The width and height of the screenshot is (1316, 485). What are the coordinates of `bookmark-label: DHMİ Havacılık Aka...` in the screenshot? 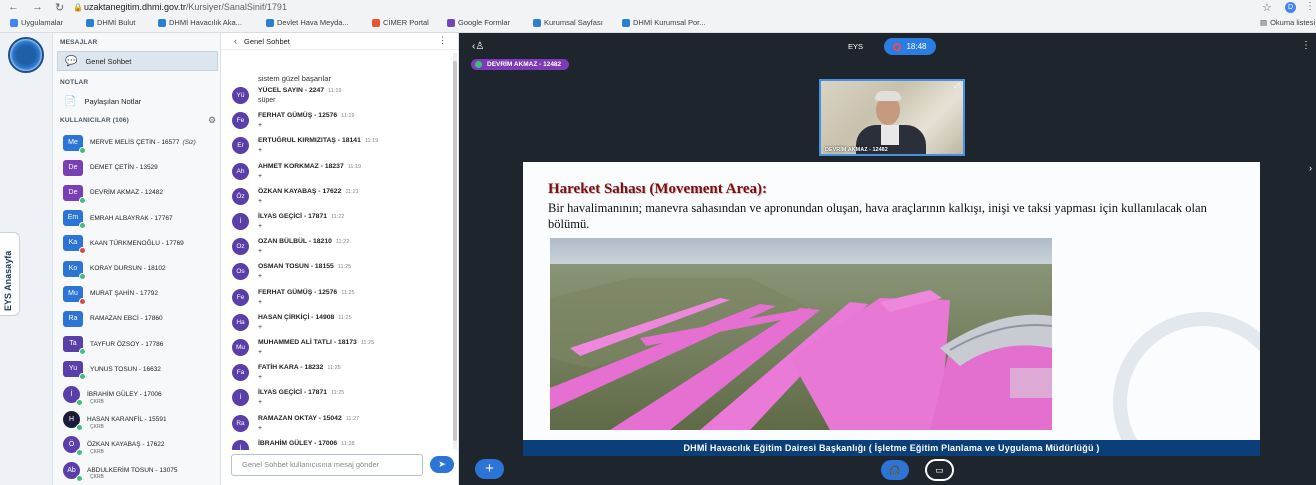 It's located at (205, 22).